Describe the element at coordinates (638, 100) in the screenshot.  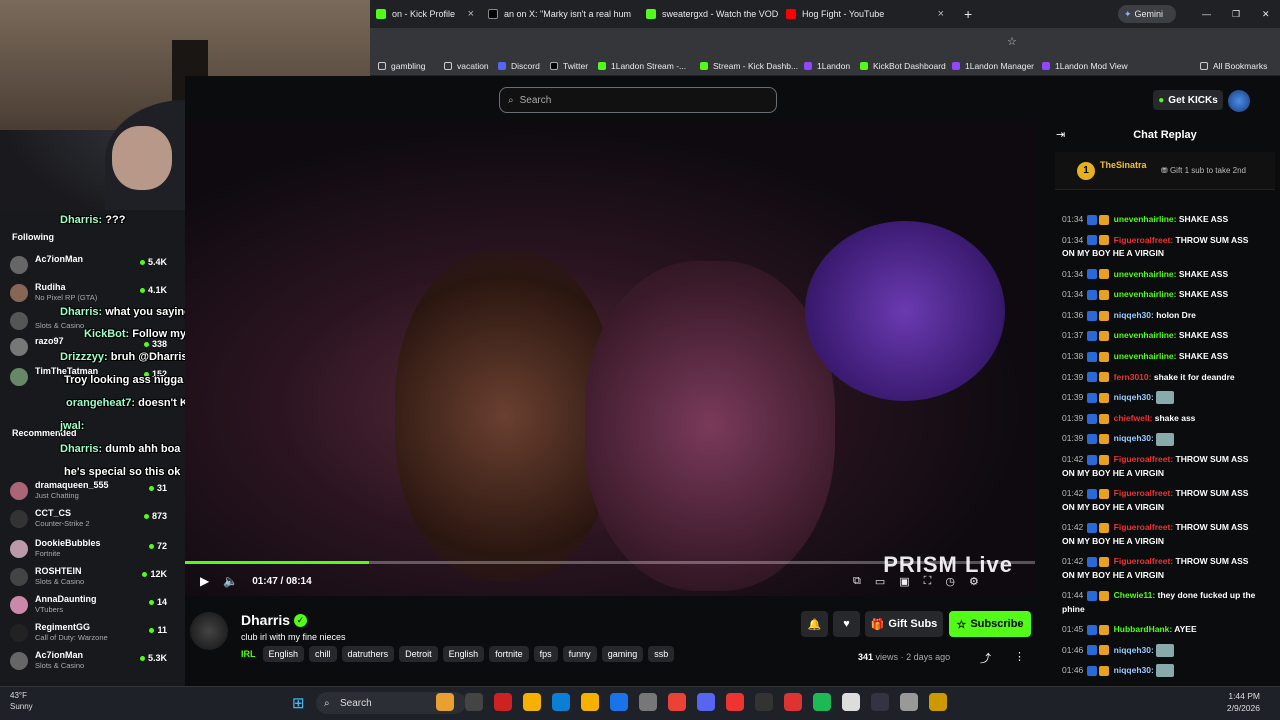
I see `search-input: ⌕ Search` at that location.